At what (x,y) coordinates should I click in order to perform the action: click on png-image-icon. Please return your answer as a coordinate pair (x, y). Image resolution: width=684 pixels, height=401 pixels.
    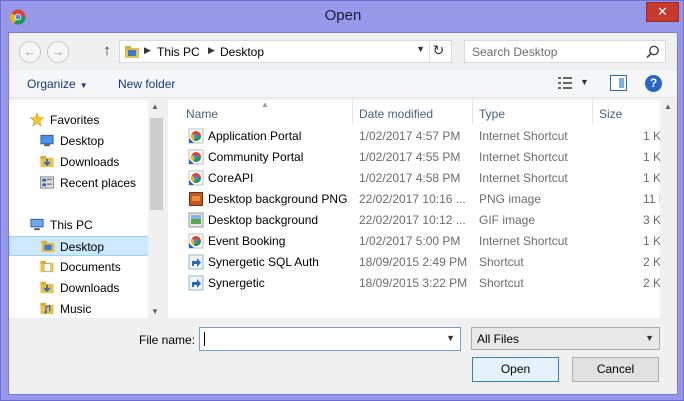
    Looking at the image, I should click on (196, 199).